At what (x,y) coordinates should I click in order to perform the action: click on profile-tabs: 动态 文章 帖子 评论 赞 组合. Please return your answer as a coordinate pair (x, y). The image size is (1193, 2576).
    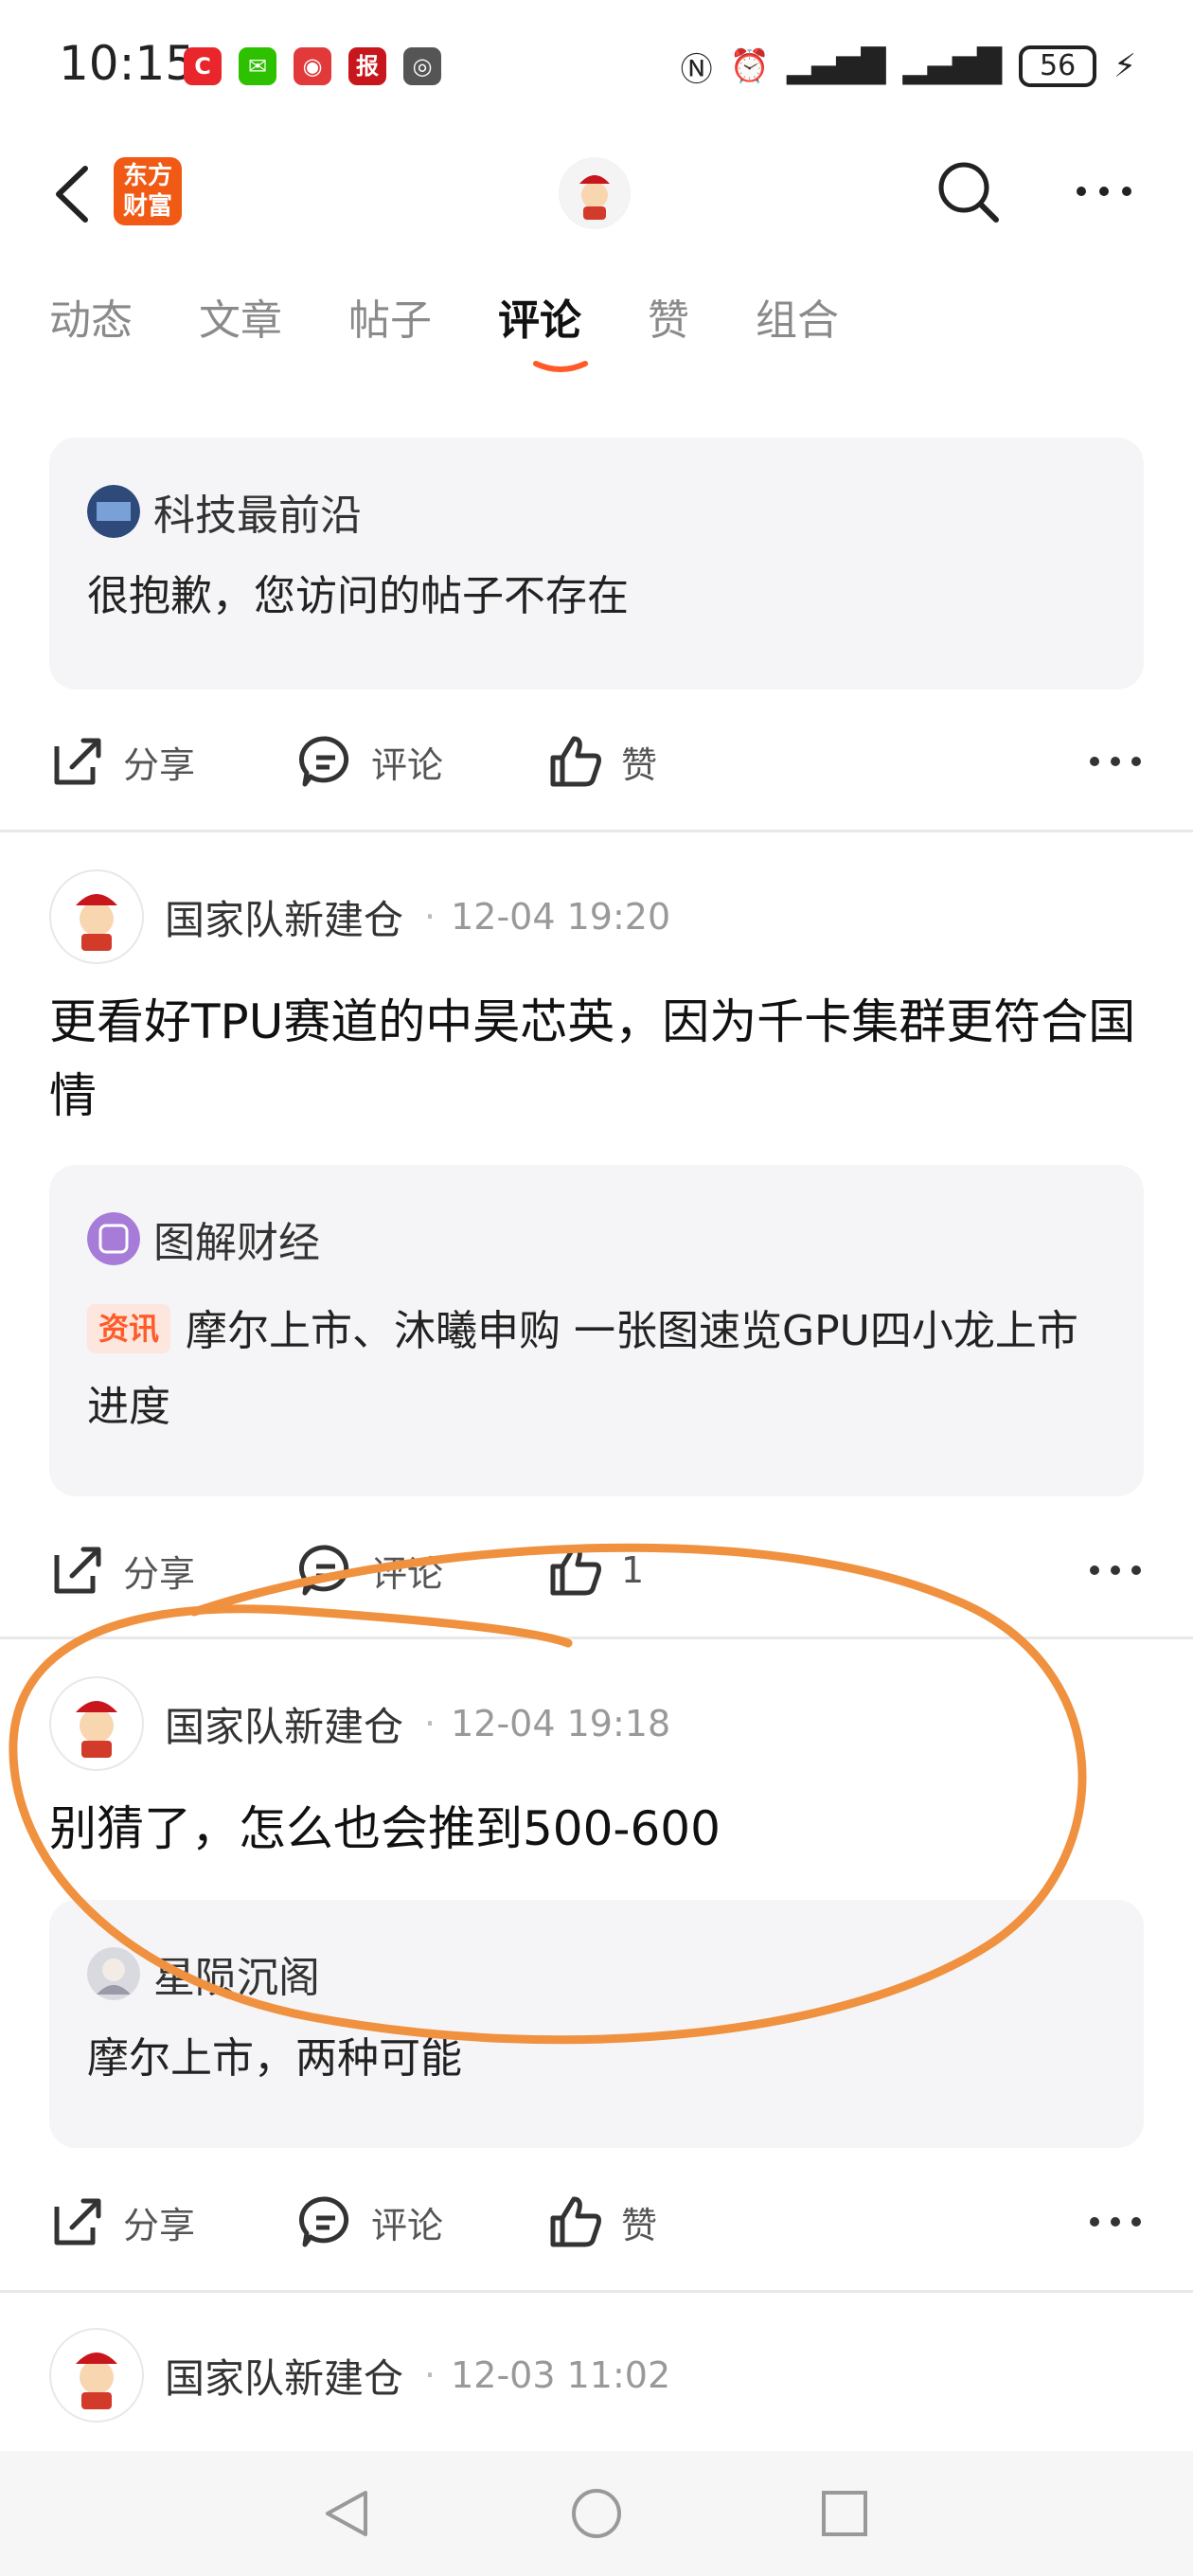
    Looking at the image, I should click on (477, 316).